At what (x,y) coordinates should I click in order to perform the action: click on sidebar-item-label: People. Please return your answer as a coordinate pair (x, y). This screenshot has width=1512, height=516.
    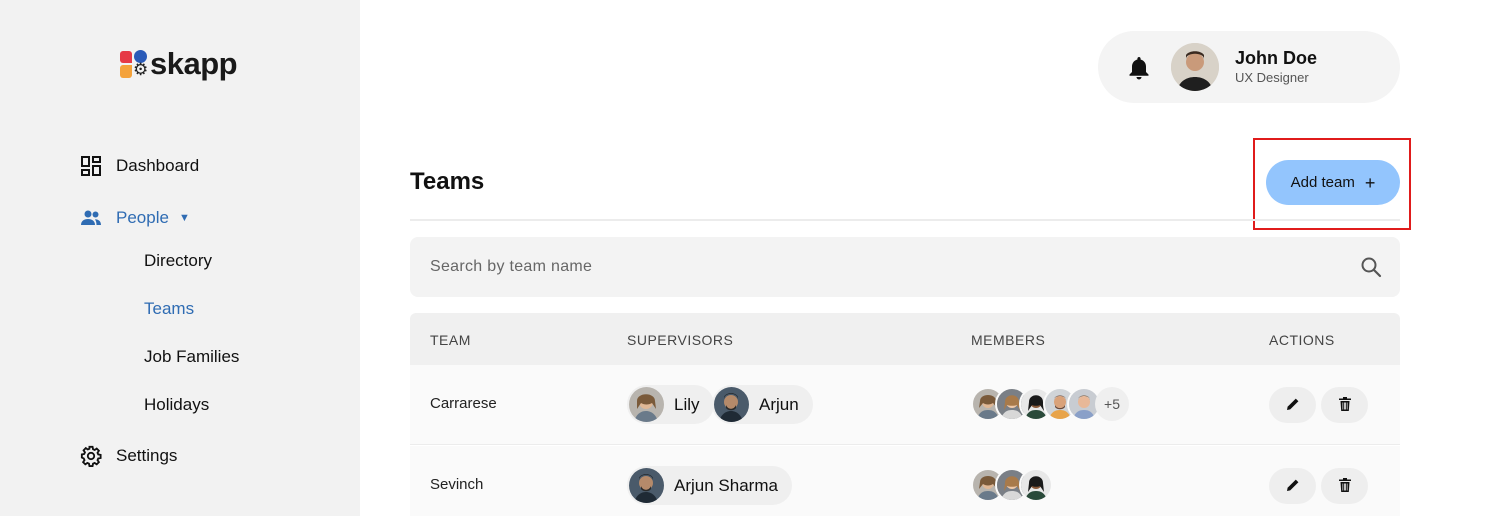
    Looking at the image, I should click on (142, 217).